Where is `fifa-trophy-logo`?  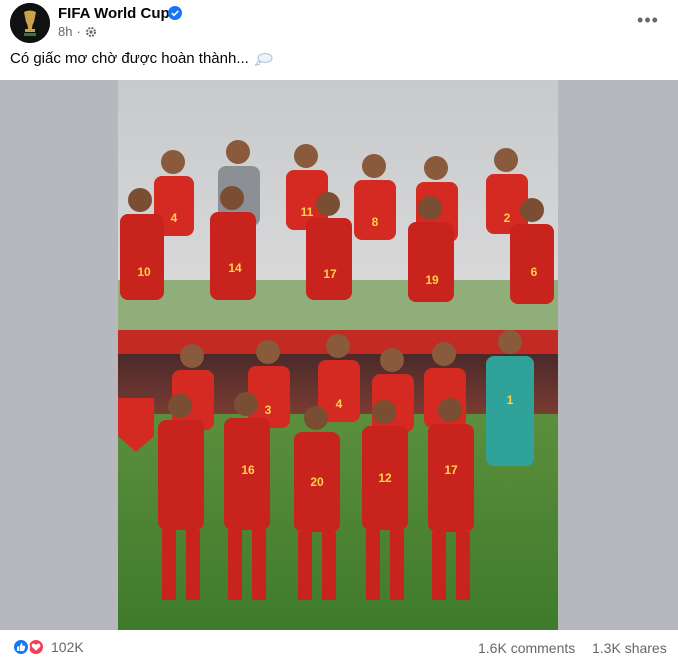
fifa-trophy-logo is located at coordinates (30, 23).